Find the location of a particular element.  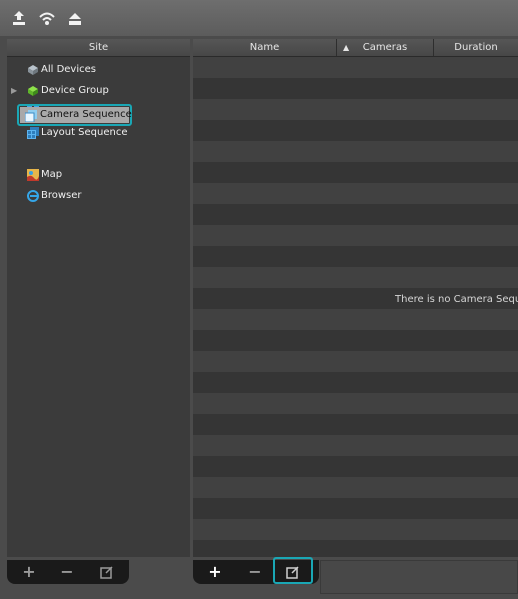

all-devices-icon is located at coordinates (33, 70).